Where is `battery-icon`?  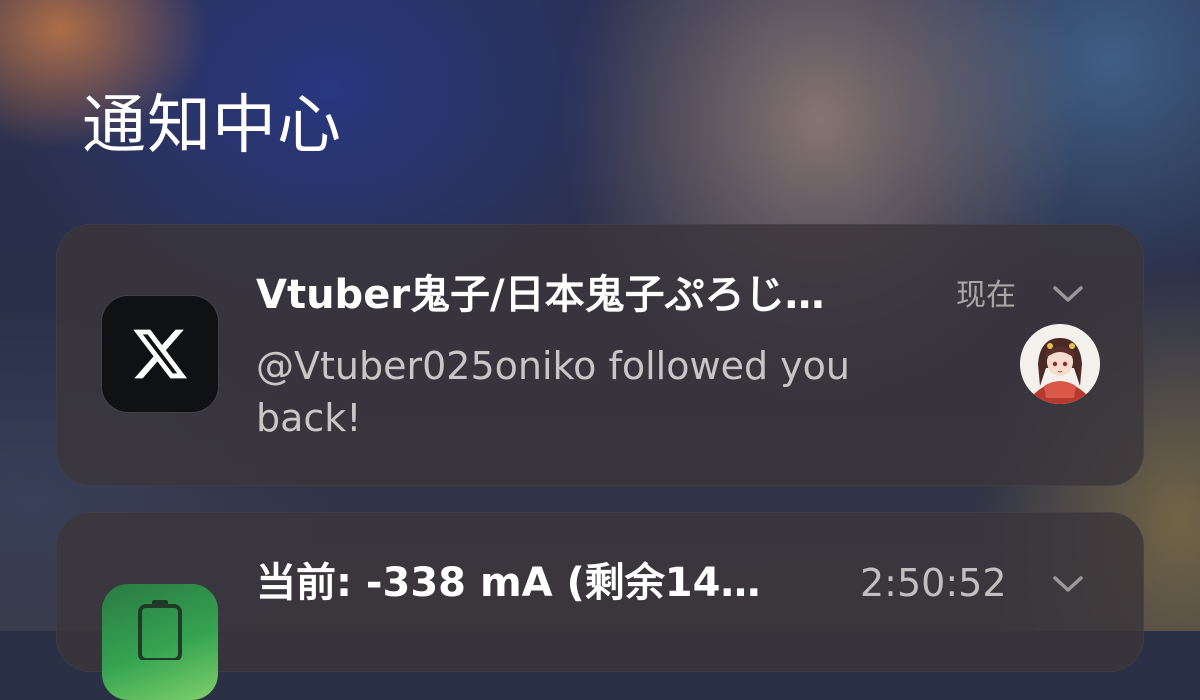
battery-icon is located at coordinates (160, 642).